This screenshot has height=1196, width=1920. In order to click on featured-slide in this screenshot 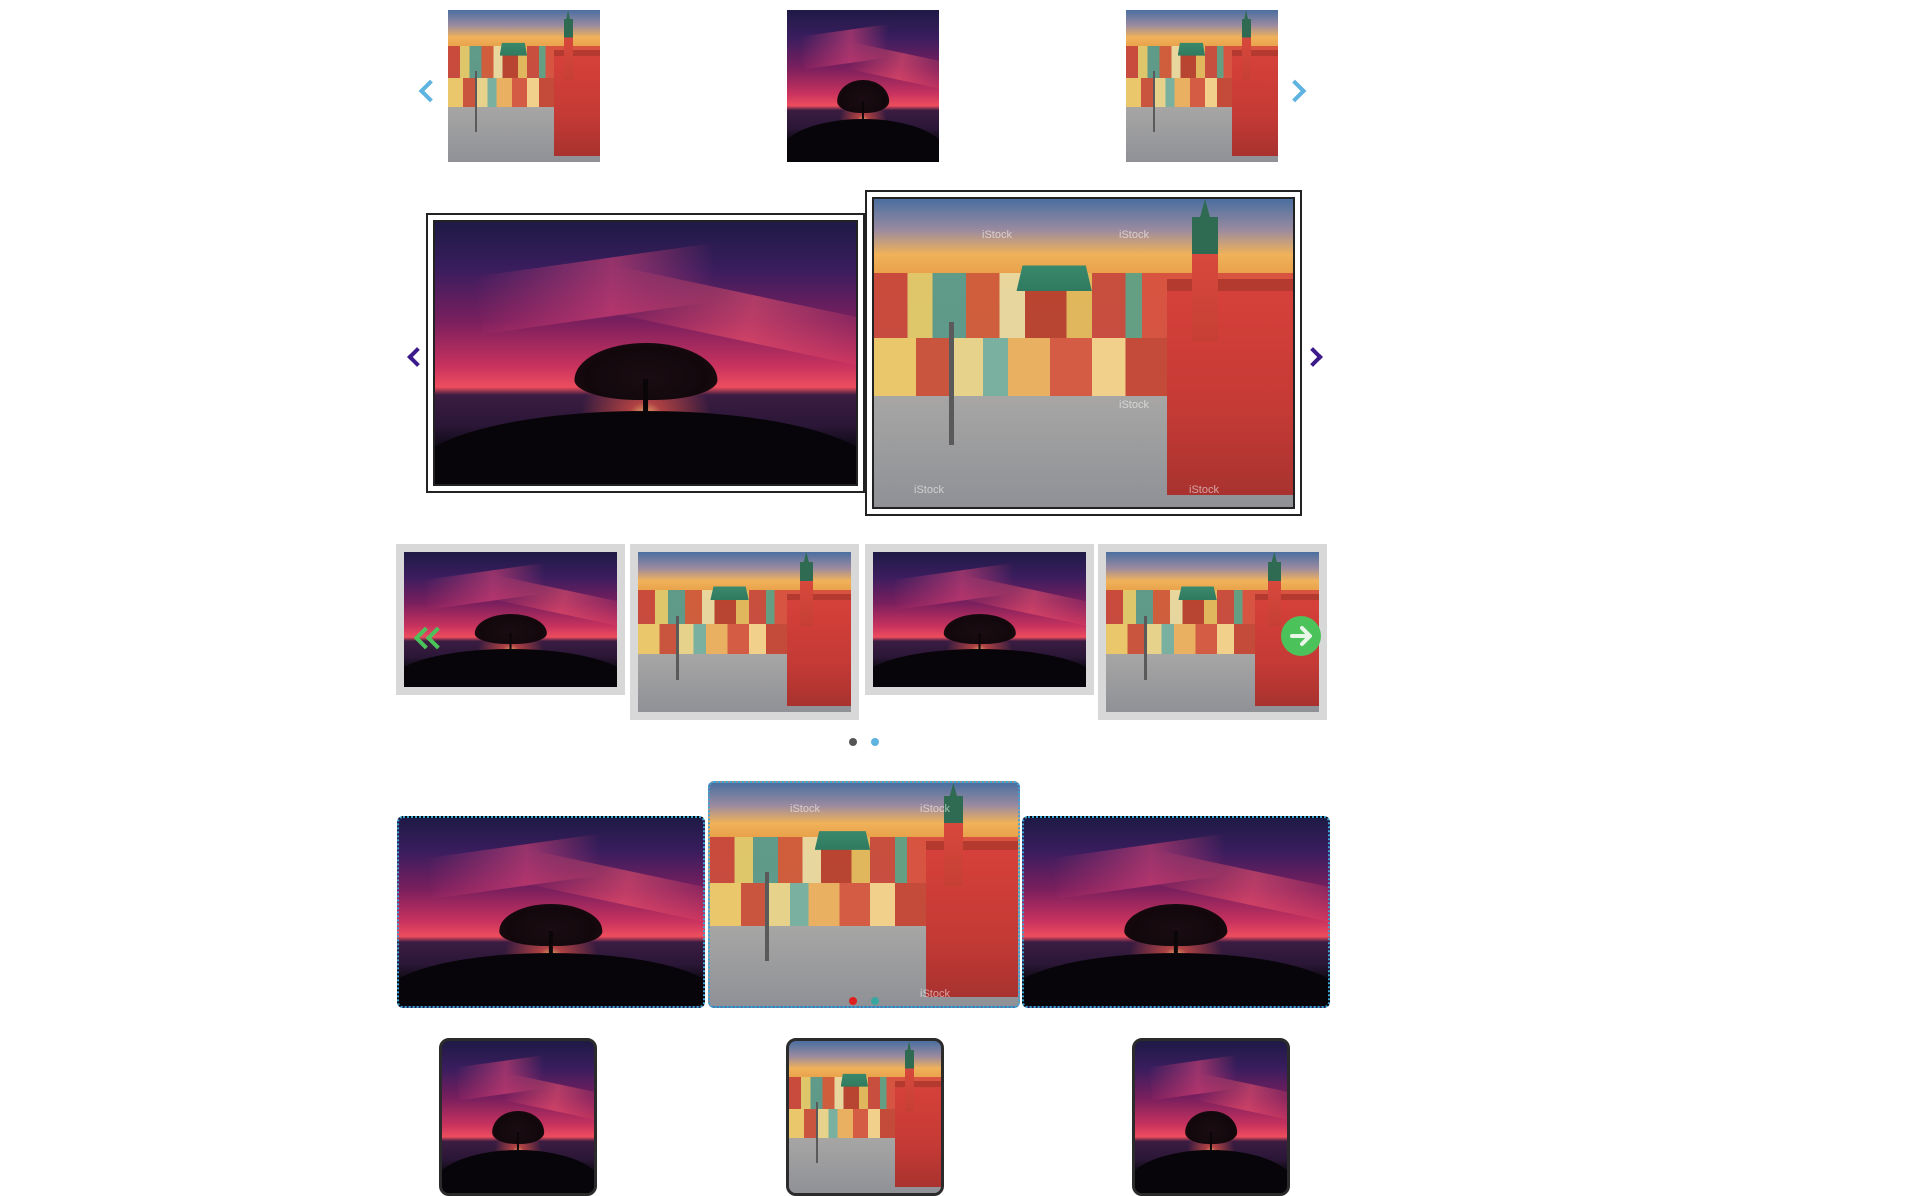, I will do `click(645, 353)`.